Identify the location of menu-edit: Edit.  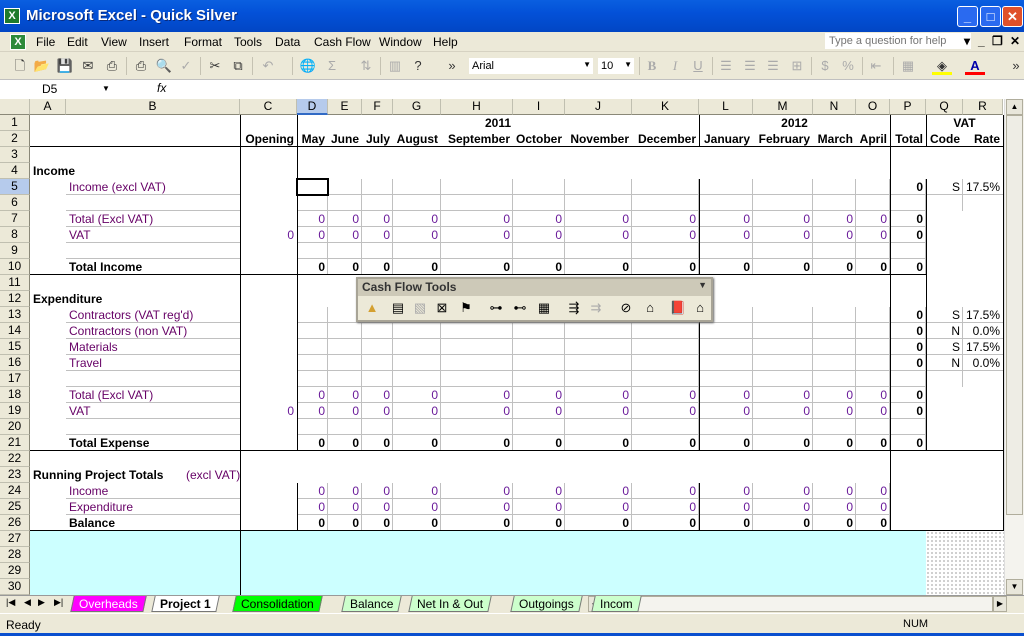
(77, 42).